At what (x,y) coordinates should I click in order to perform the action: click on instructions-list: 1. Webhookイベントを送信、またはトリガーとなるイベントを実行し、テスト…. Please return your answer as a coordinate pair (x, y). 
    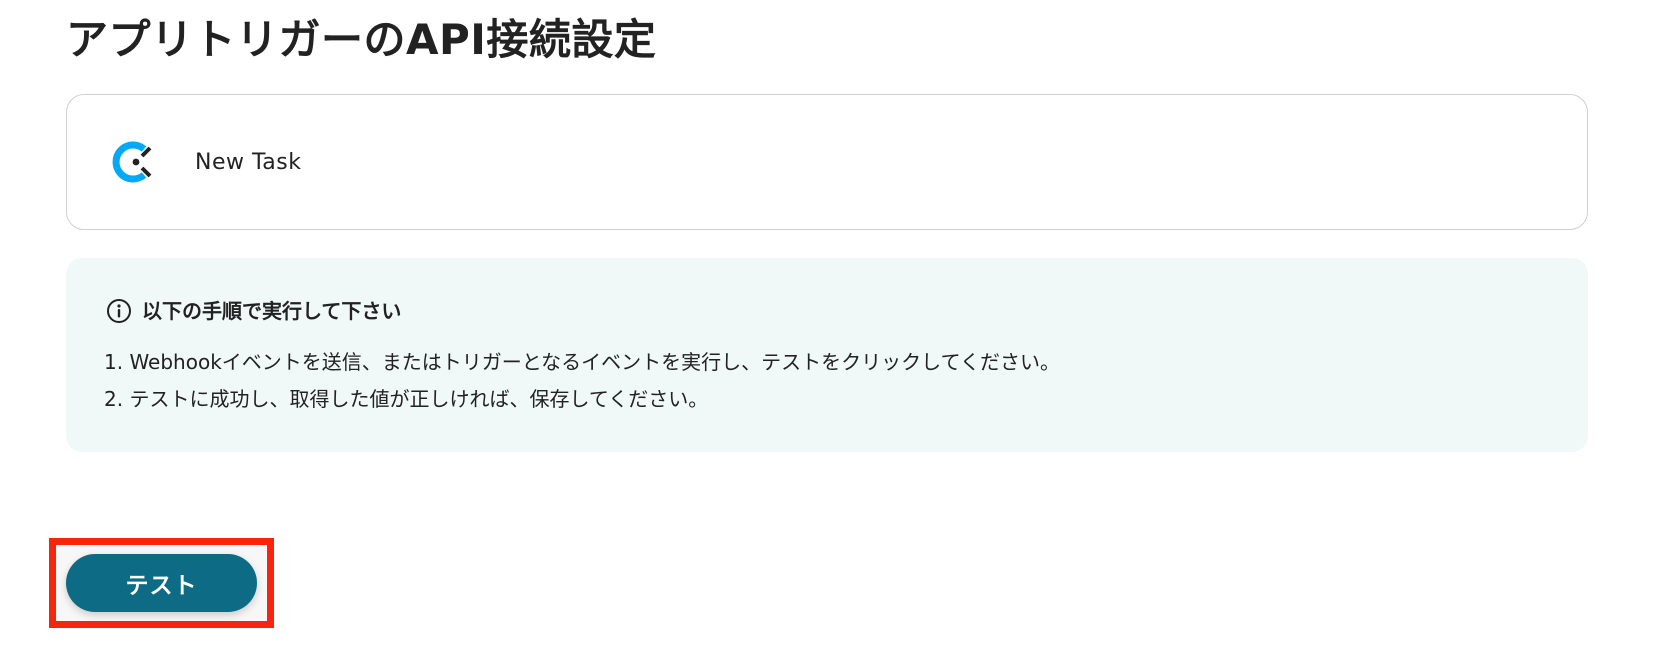
    Looking at the image, I should click on (582, 381).